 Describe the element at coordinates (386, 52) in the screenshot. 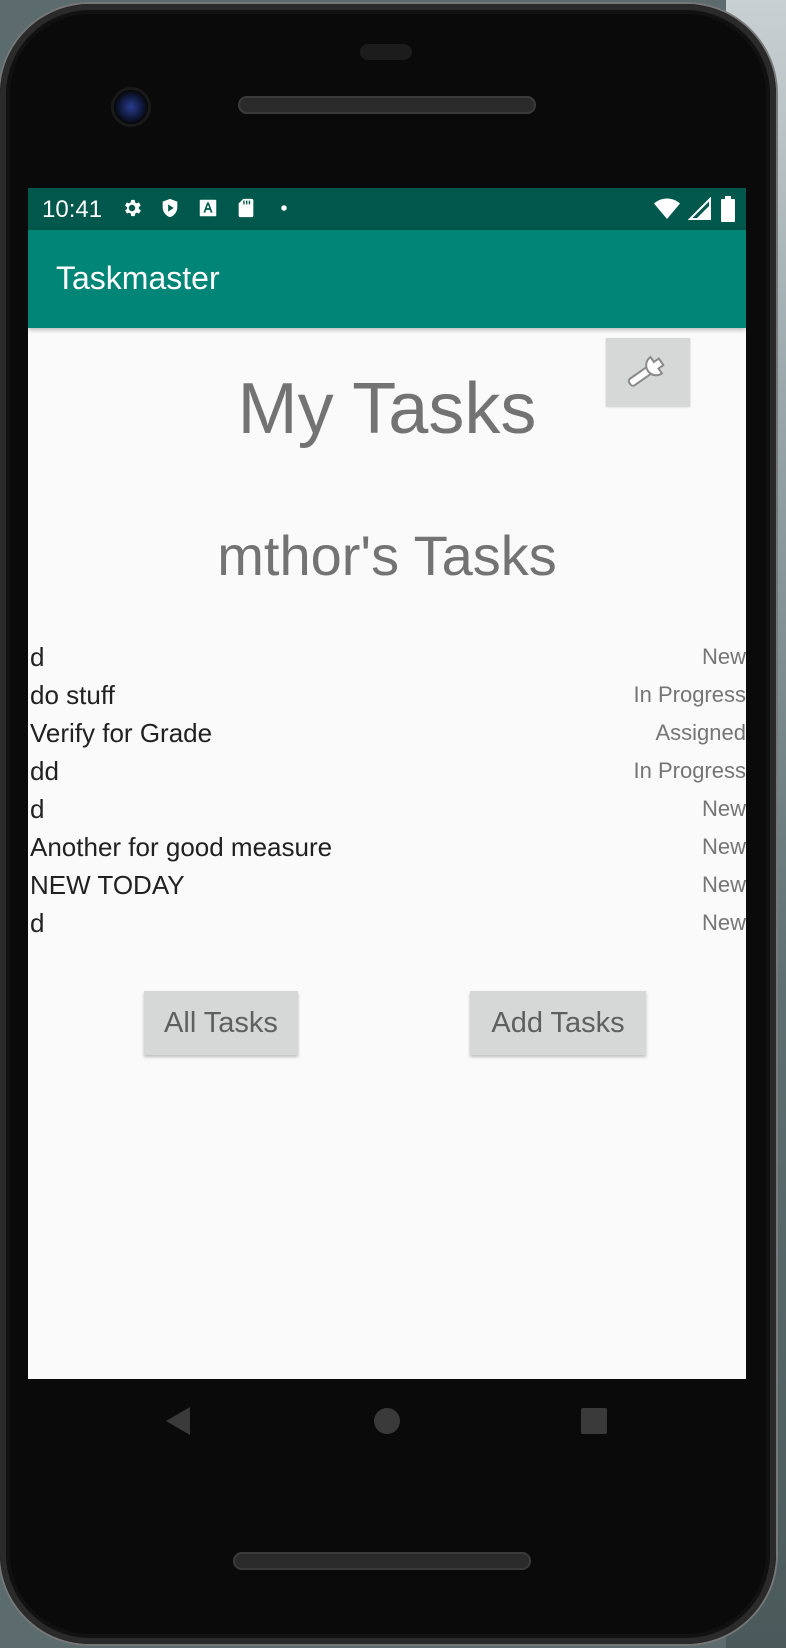

I see `earpiece` at that location.